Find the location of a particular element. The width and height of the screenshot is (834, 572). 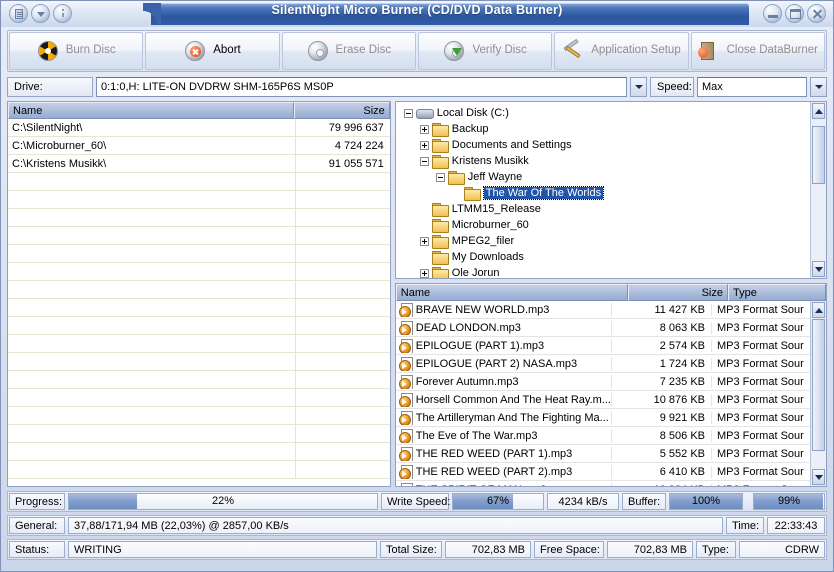

source-row-size is located at coordinates (343, 361).